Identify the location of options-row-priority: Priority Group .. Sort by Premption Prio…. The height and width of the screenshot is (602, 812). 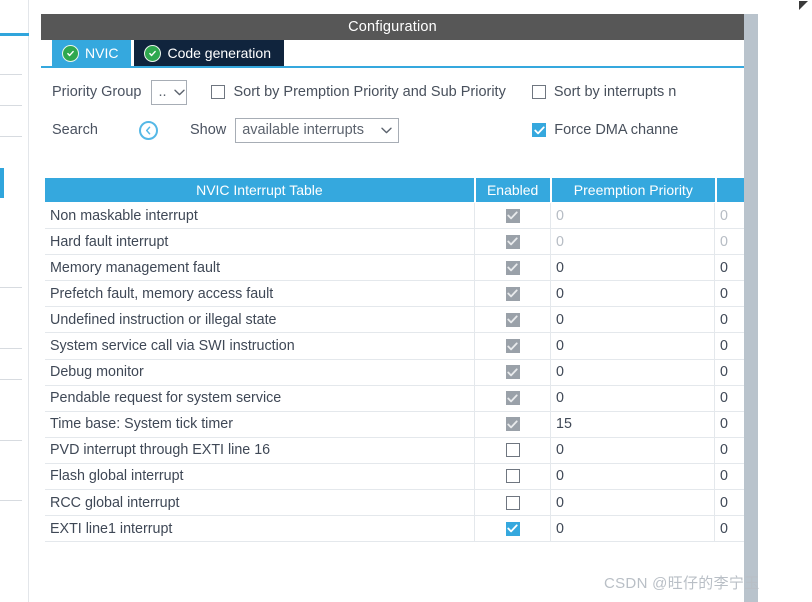
(392, 92).